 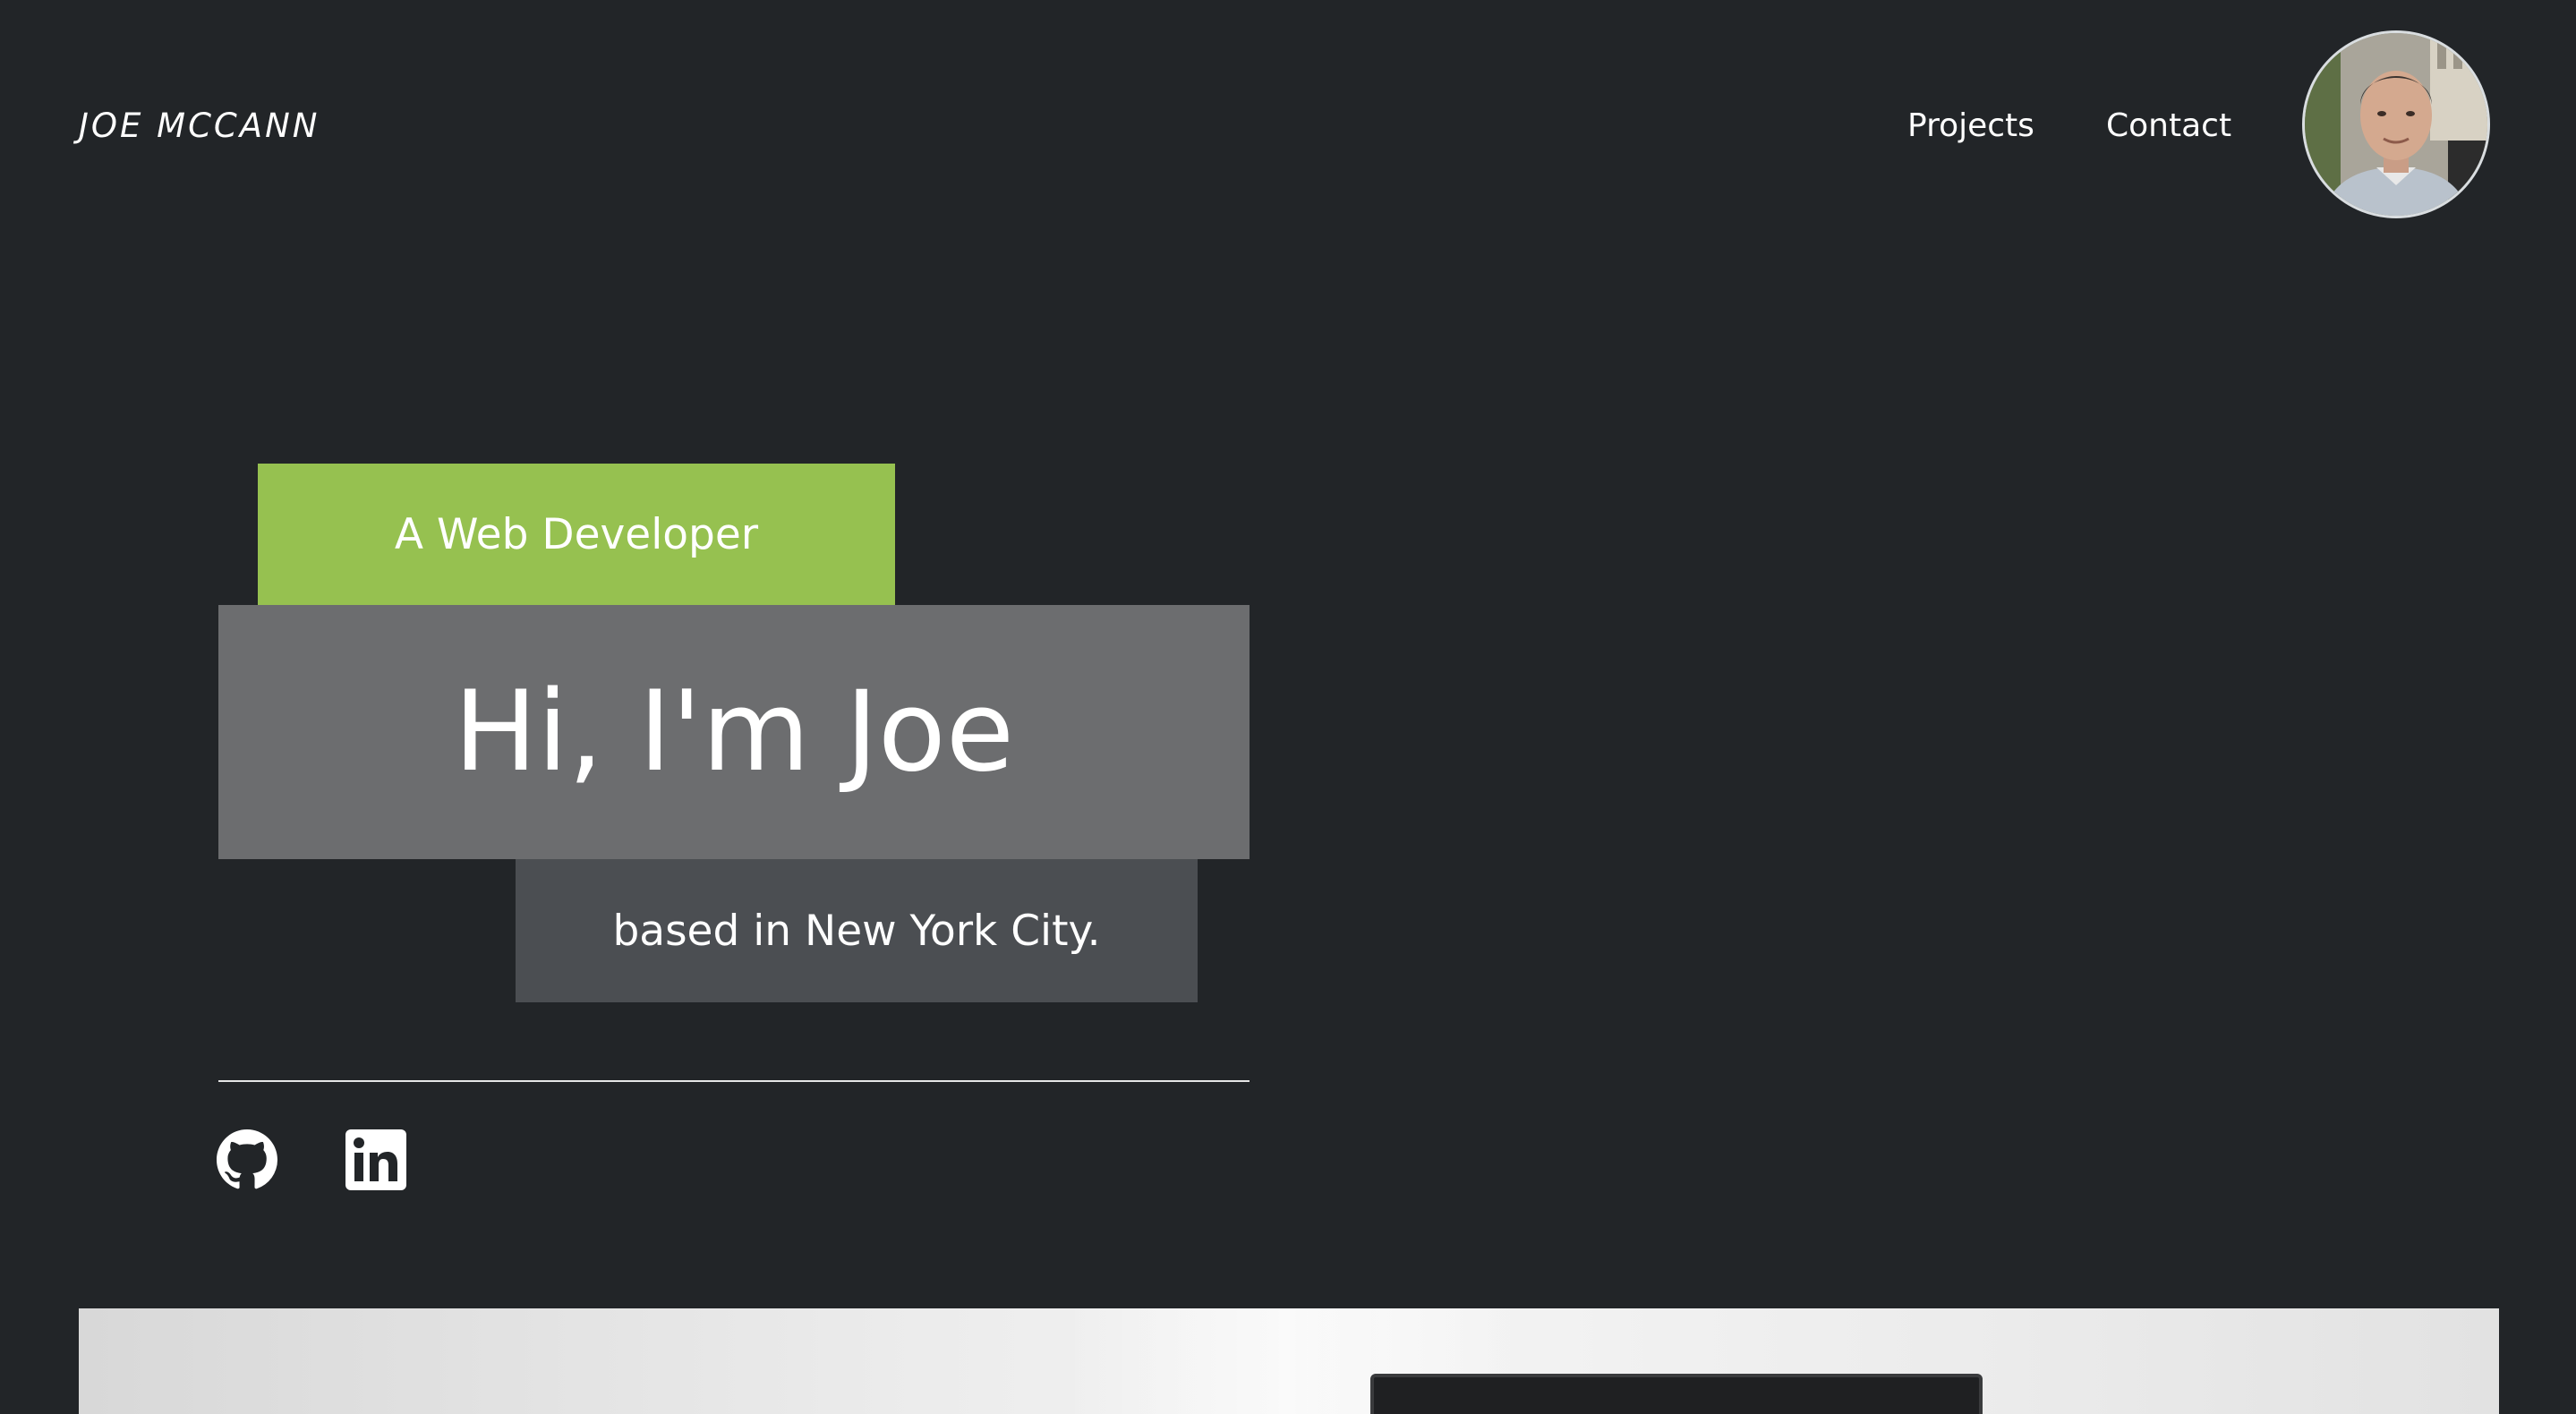 What do you see at coordinates (1289, 1361) in the screenshot?
I see `workspace-photo-banner` at bounding box center [1289, 1361].